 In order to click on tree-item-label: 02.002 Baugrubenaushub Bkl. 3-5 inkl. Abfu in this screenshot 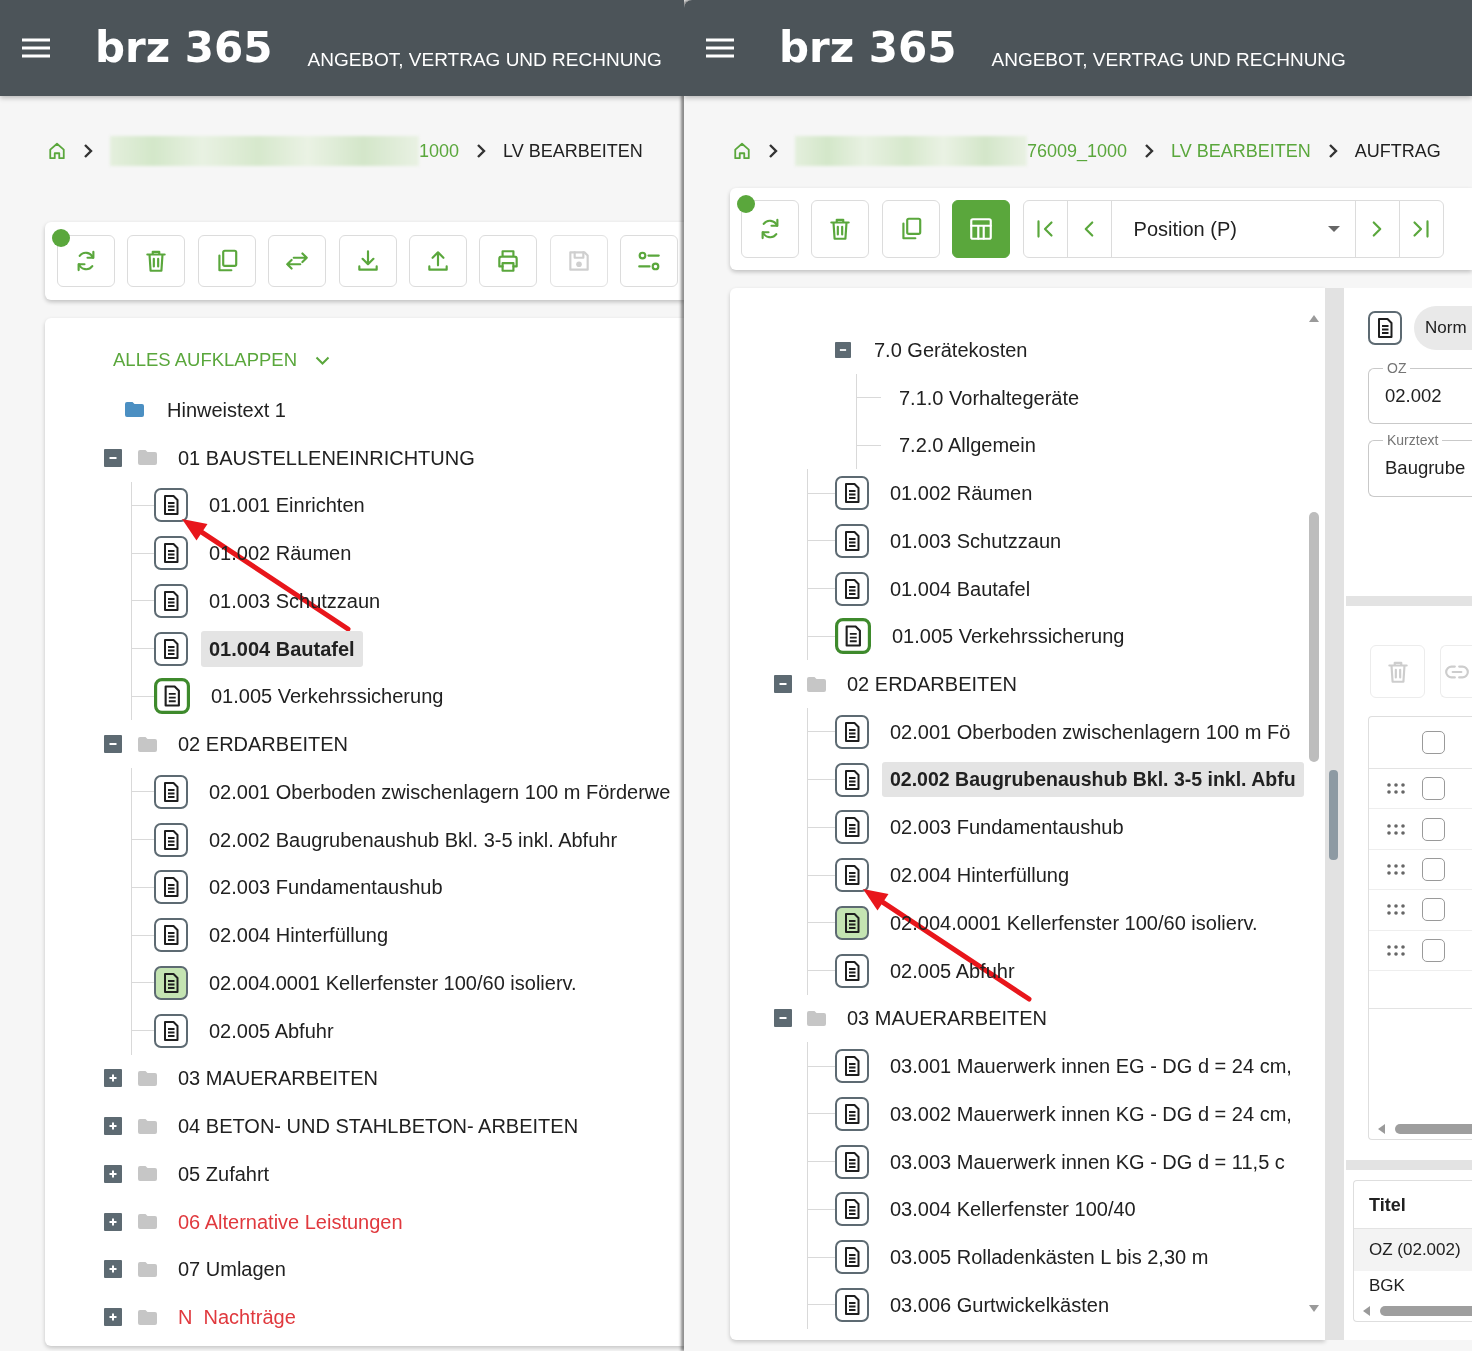, I will do `click(1093, 780)`.